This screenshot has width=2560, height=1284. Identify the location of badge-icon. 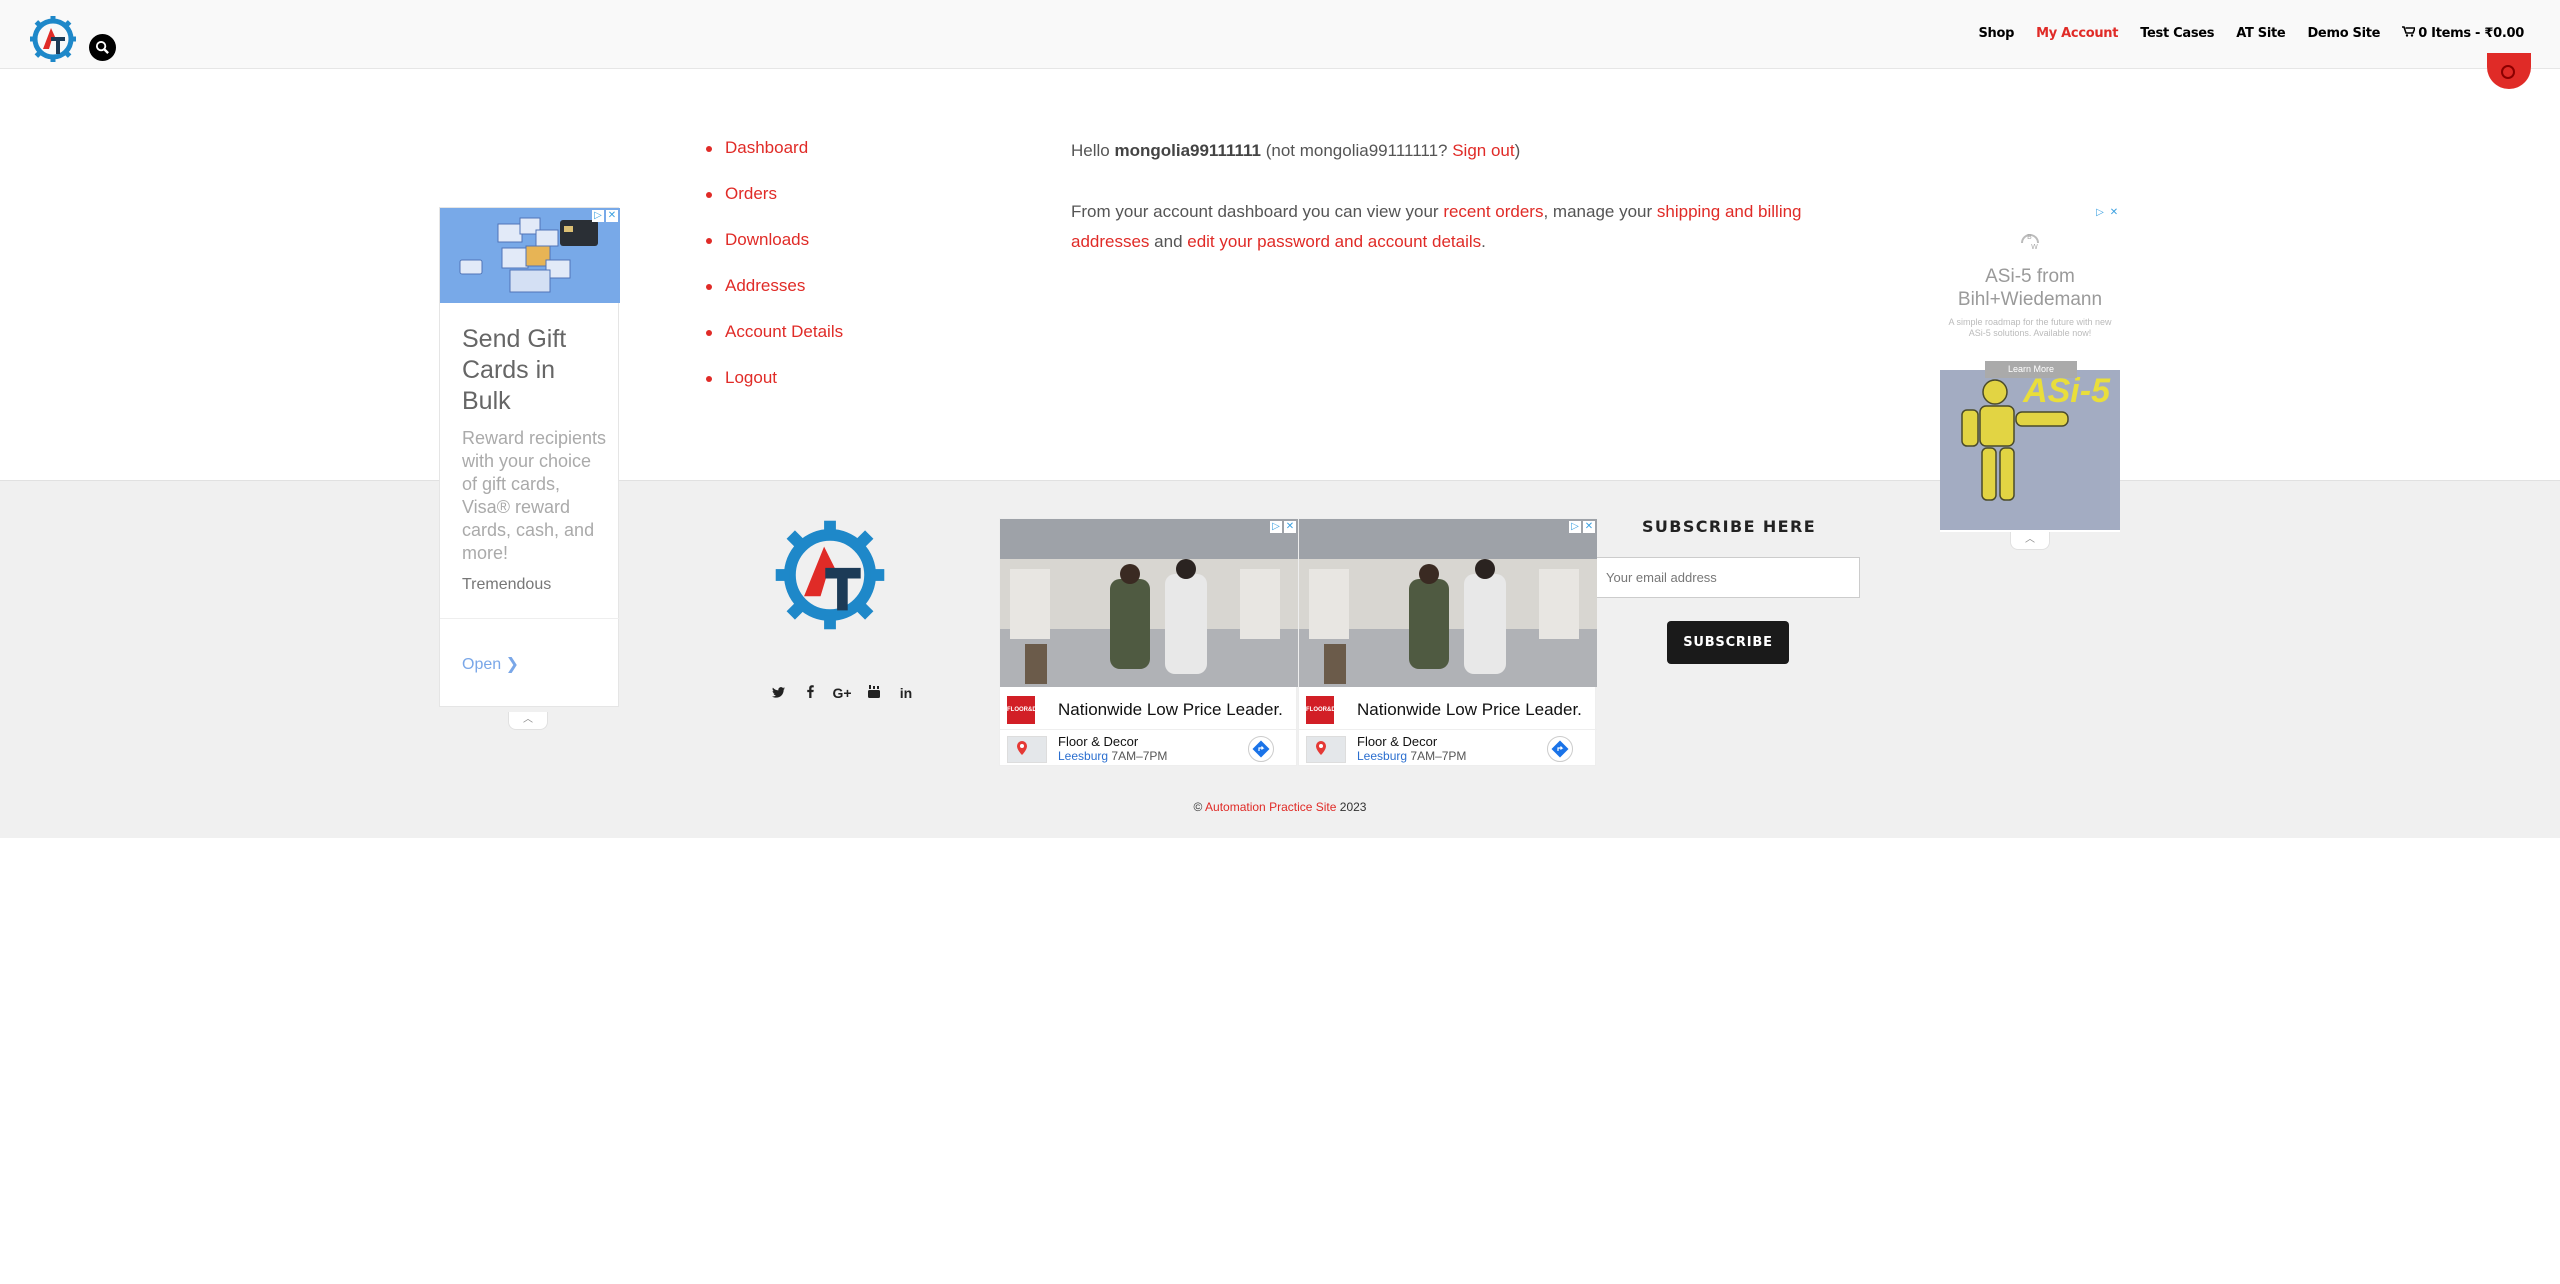
(2508, 72).